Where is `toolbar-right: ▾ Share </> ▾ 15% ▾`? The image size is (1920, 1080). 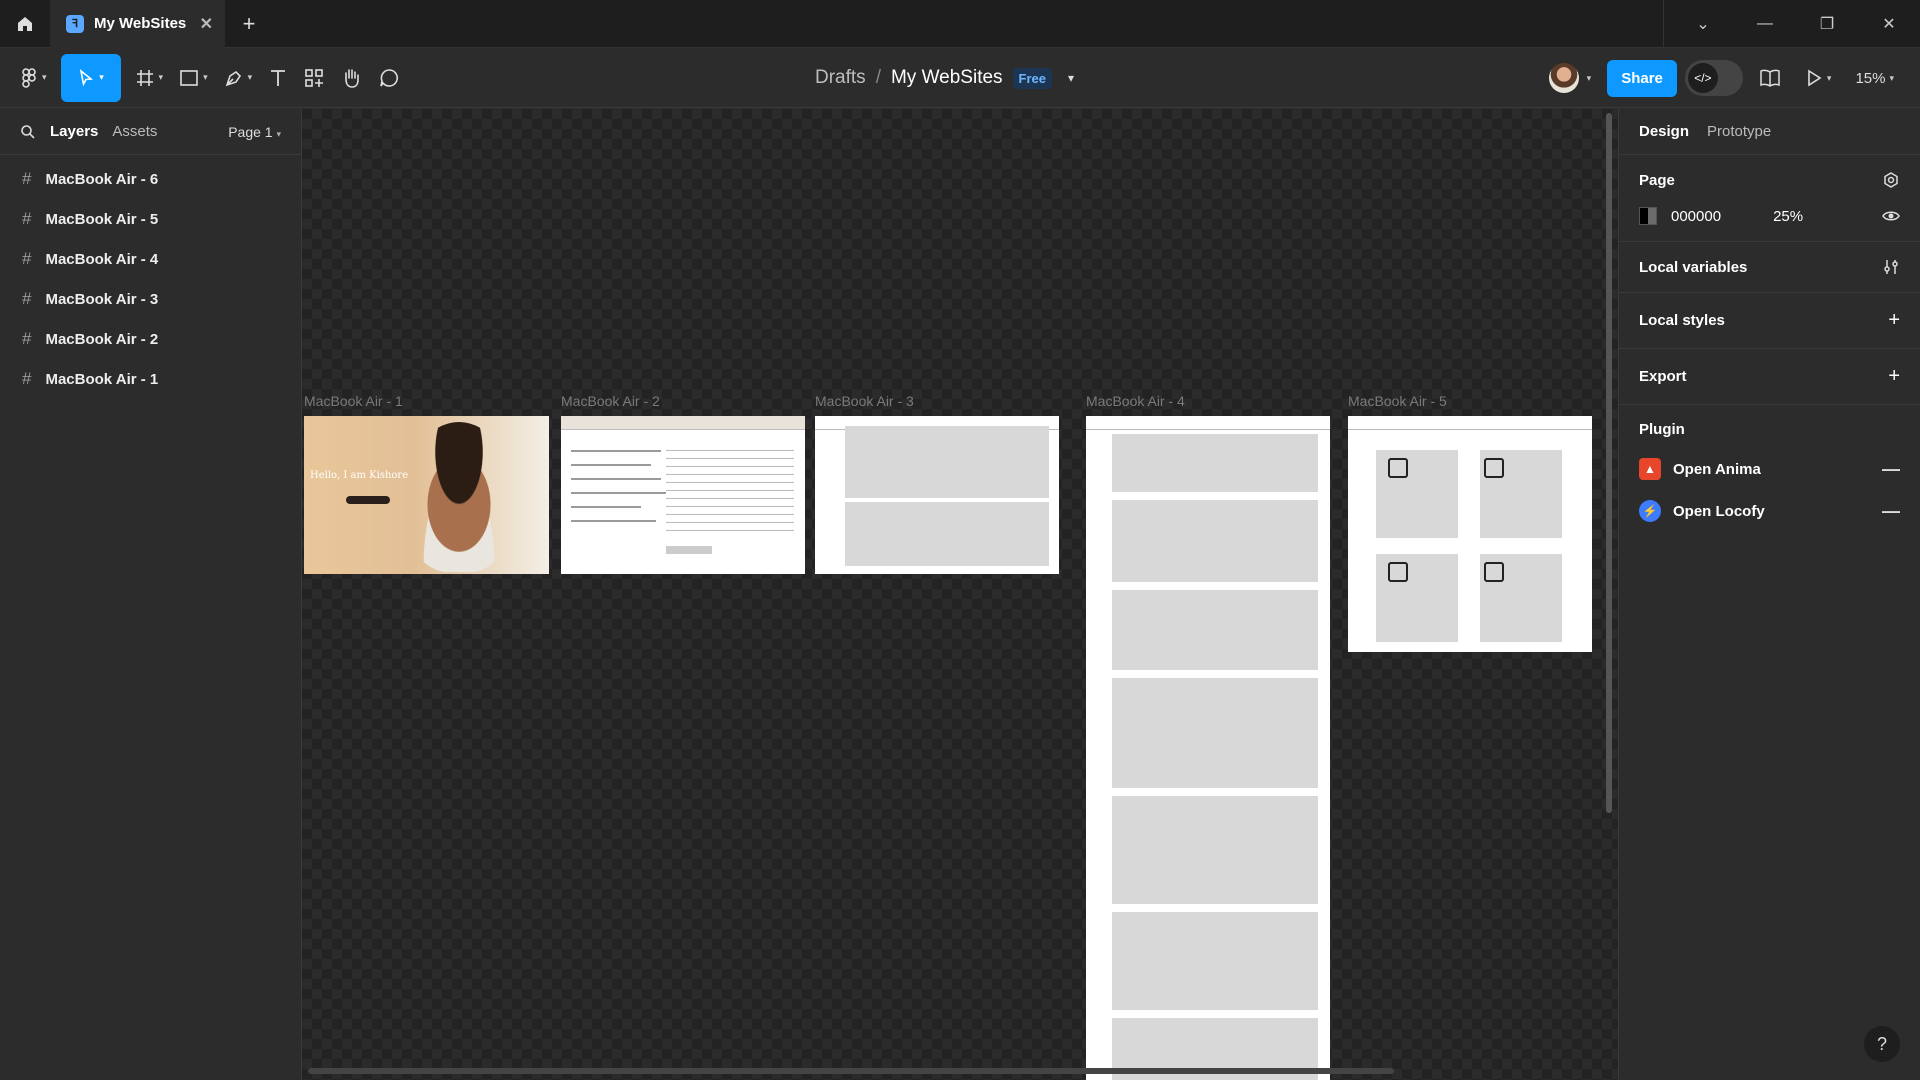 toolbar-right: ▾ Share </> ▾ 15% ▾ is located at coordinates (1734, 78).